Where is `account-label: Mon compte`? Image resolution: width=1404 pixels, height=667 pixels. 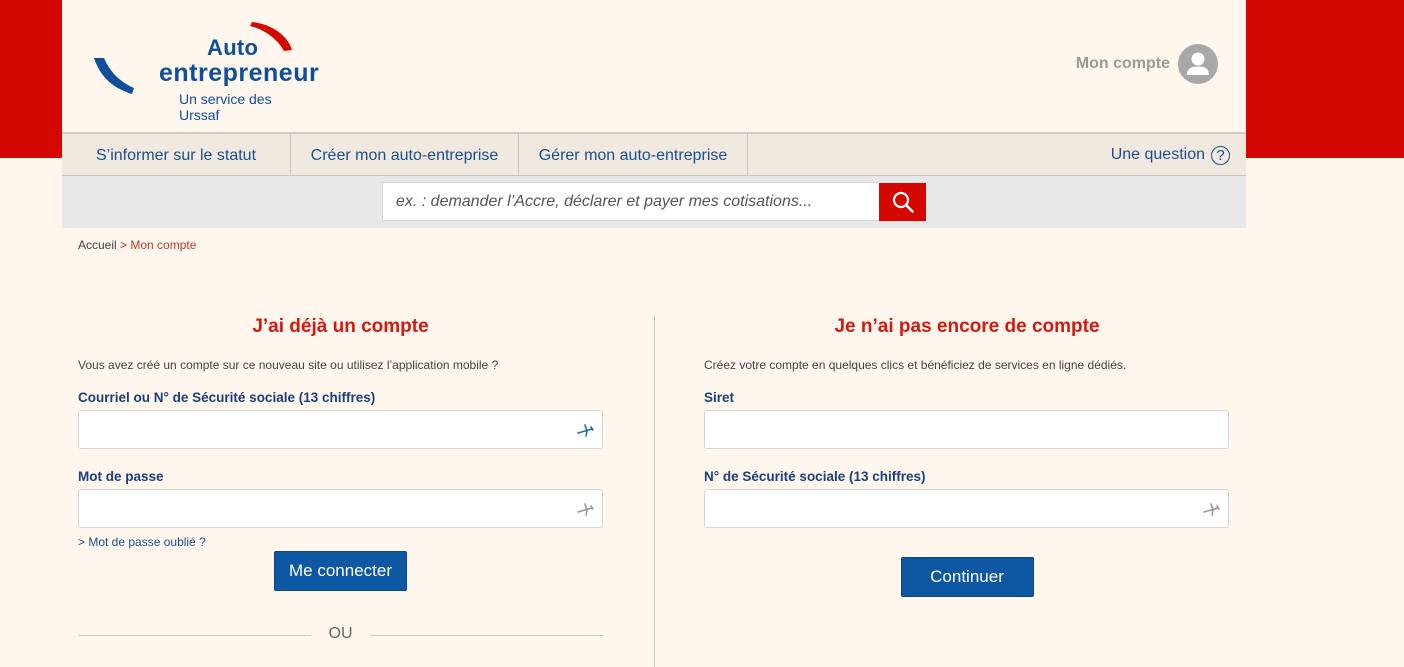
account-label: Mon compte is located at coordinates (1122, 63).